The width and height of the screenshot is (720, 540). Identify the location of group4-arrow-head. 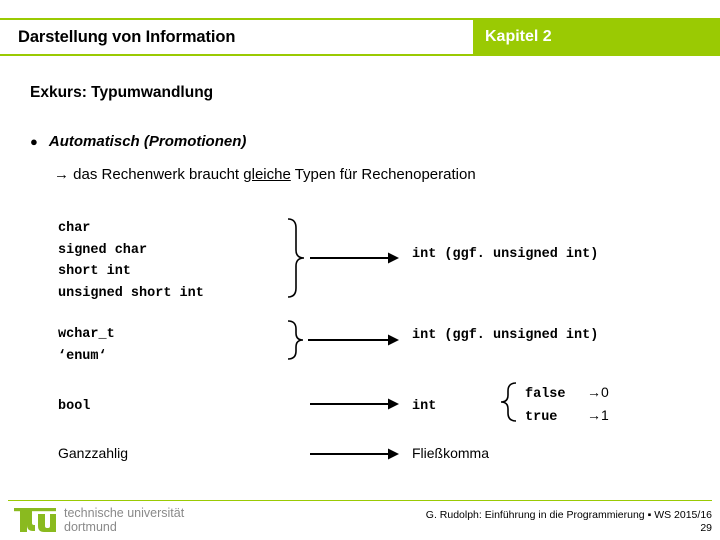
(393, 454).